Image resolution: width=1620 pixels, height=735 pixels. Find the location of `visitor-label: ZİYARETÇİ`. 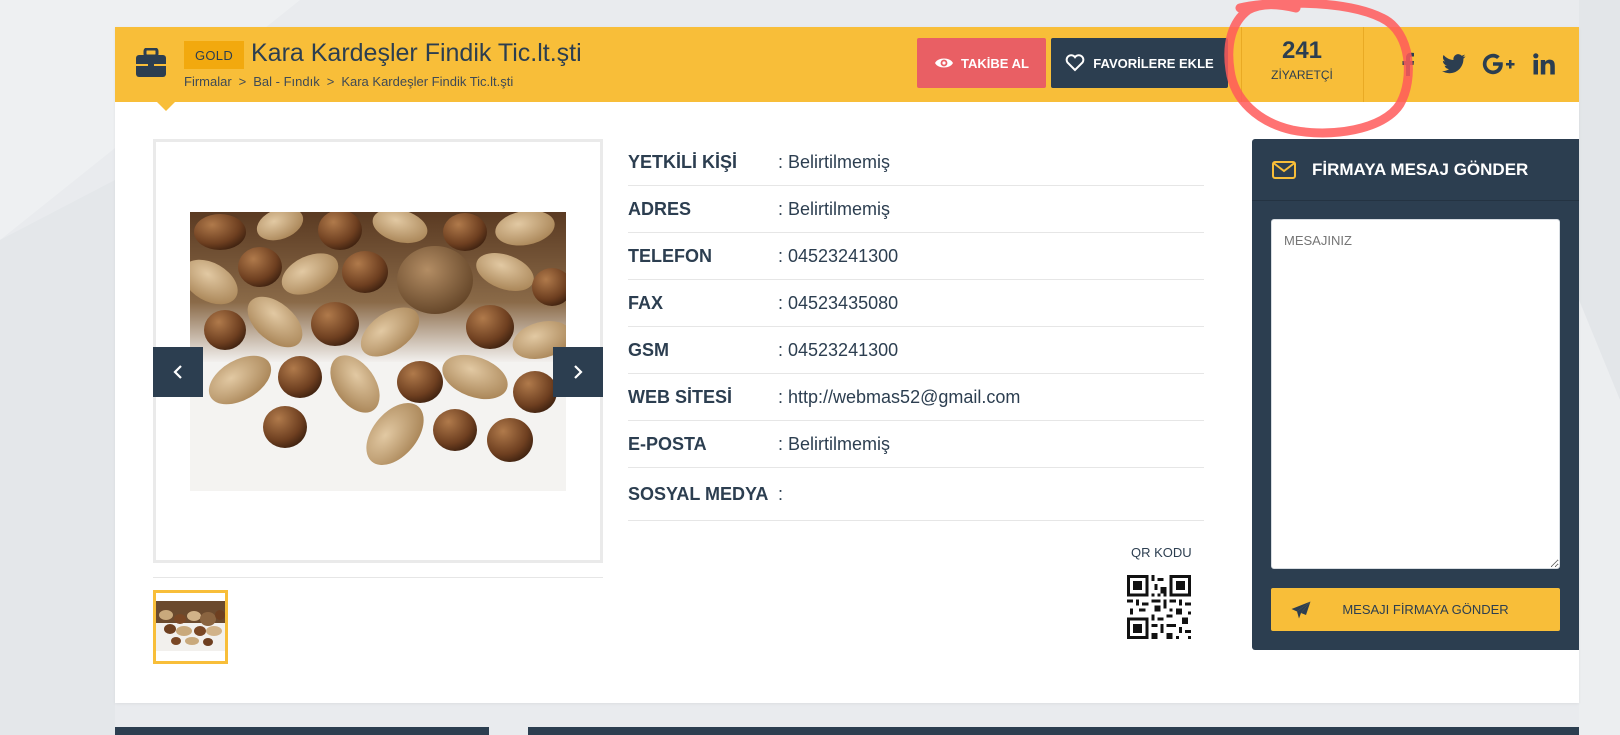

visitor-label: ZİYARETÇİ is located at coordinates (1302, 75).